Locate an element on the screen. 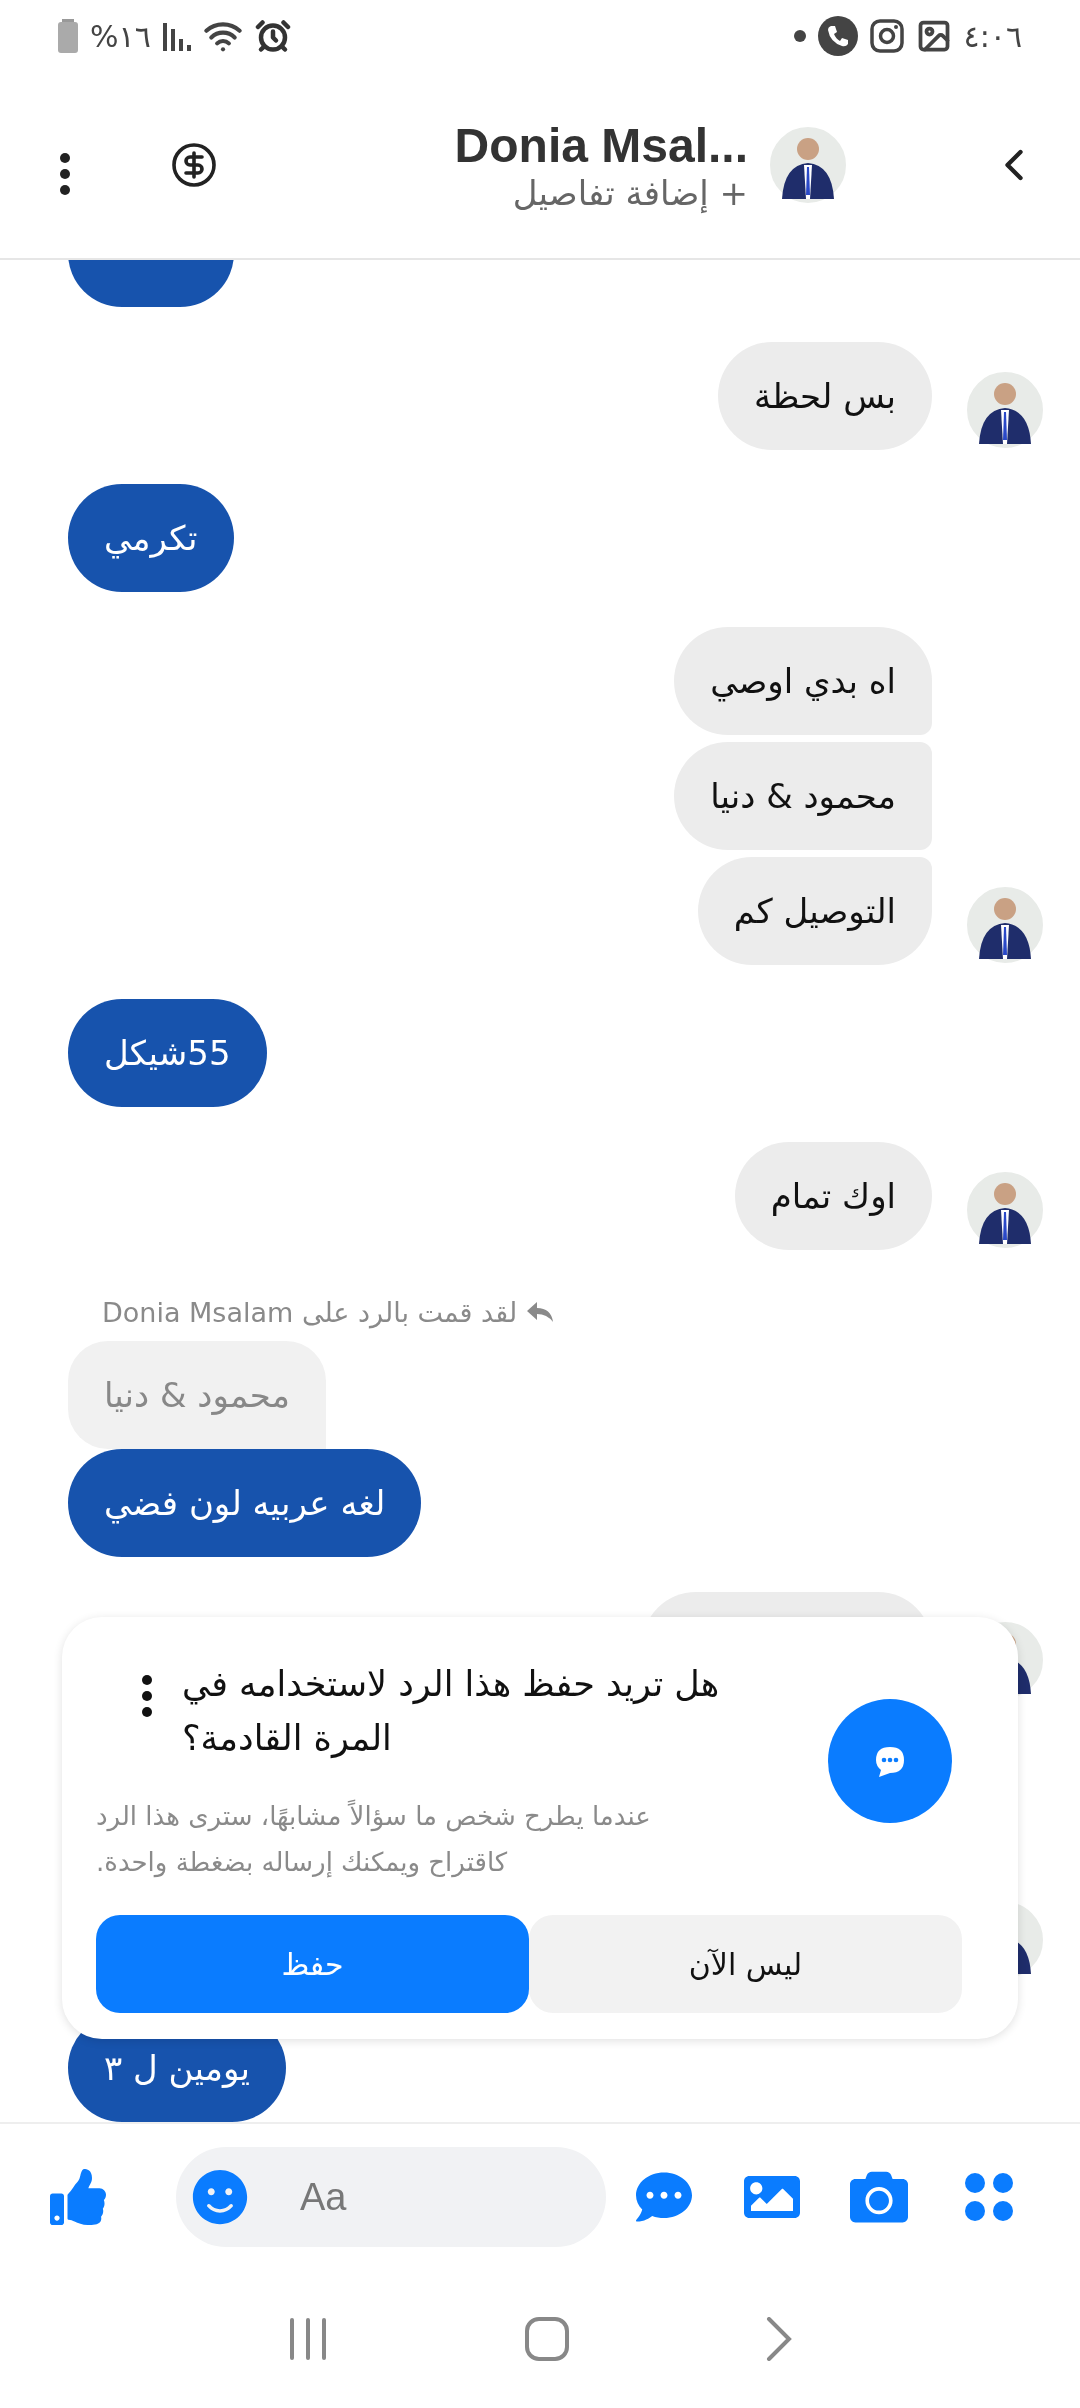 This screenshot has height=2408, width=1080. alarm-icon is located at coordinates (272, 36).